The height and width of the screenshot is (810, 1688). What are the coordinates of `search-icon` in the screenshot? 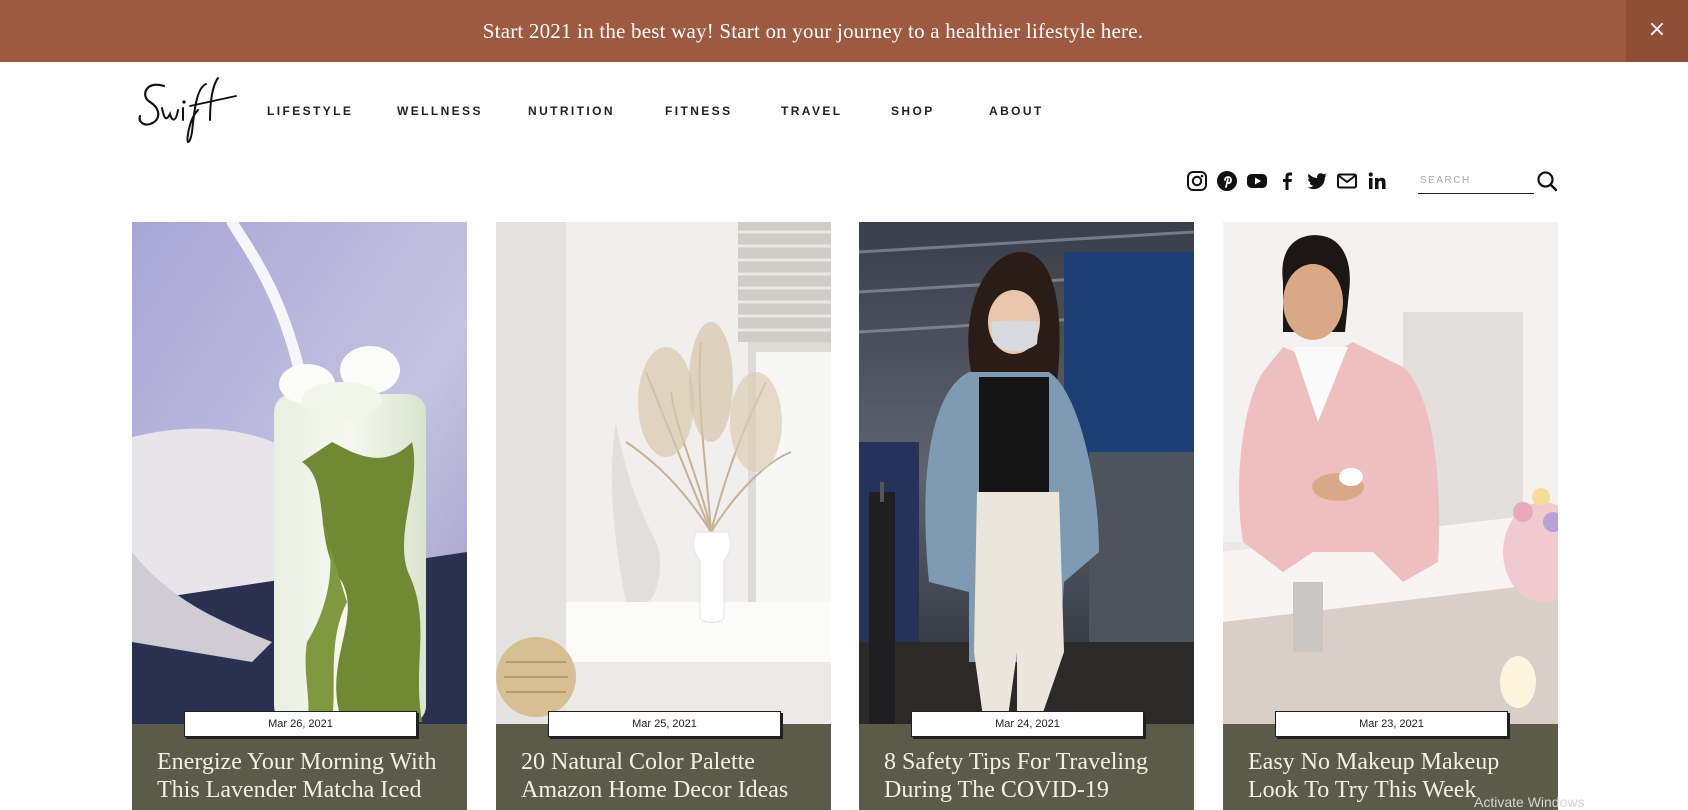 It's located at (1547, 181).